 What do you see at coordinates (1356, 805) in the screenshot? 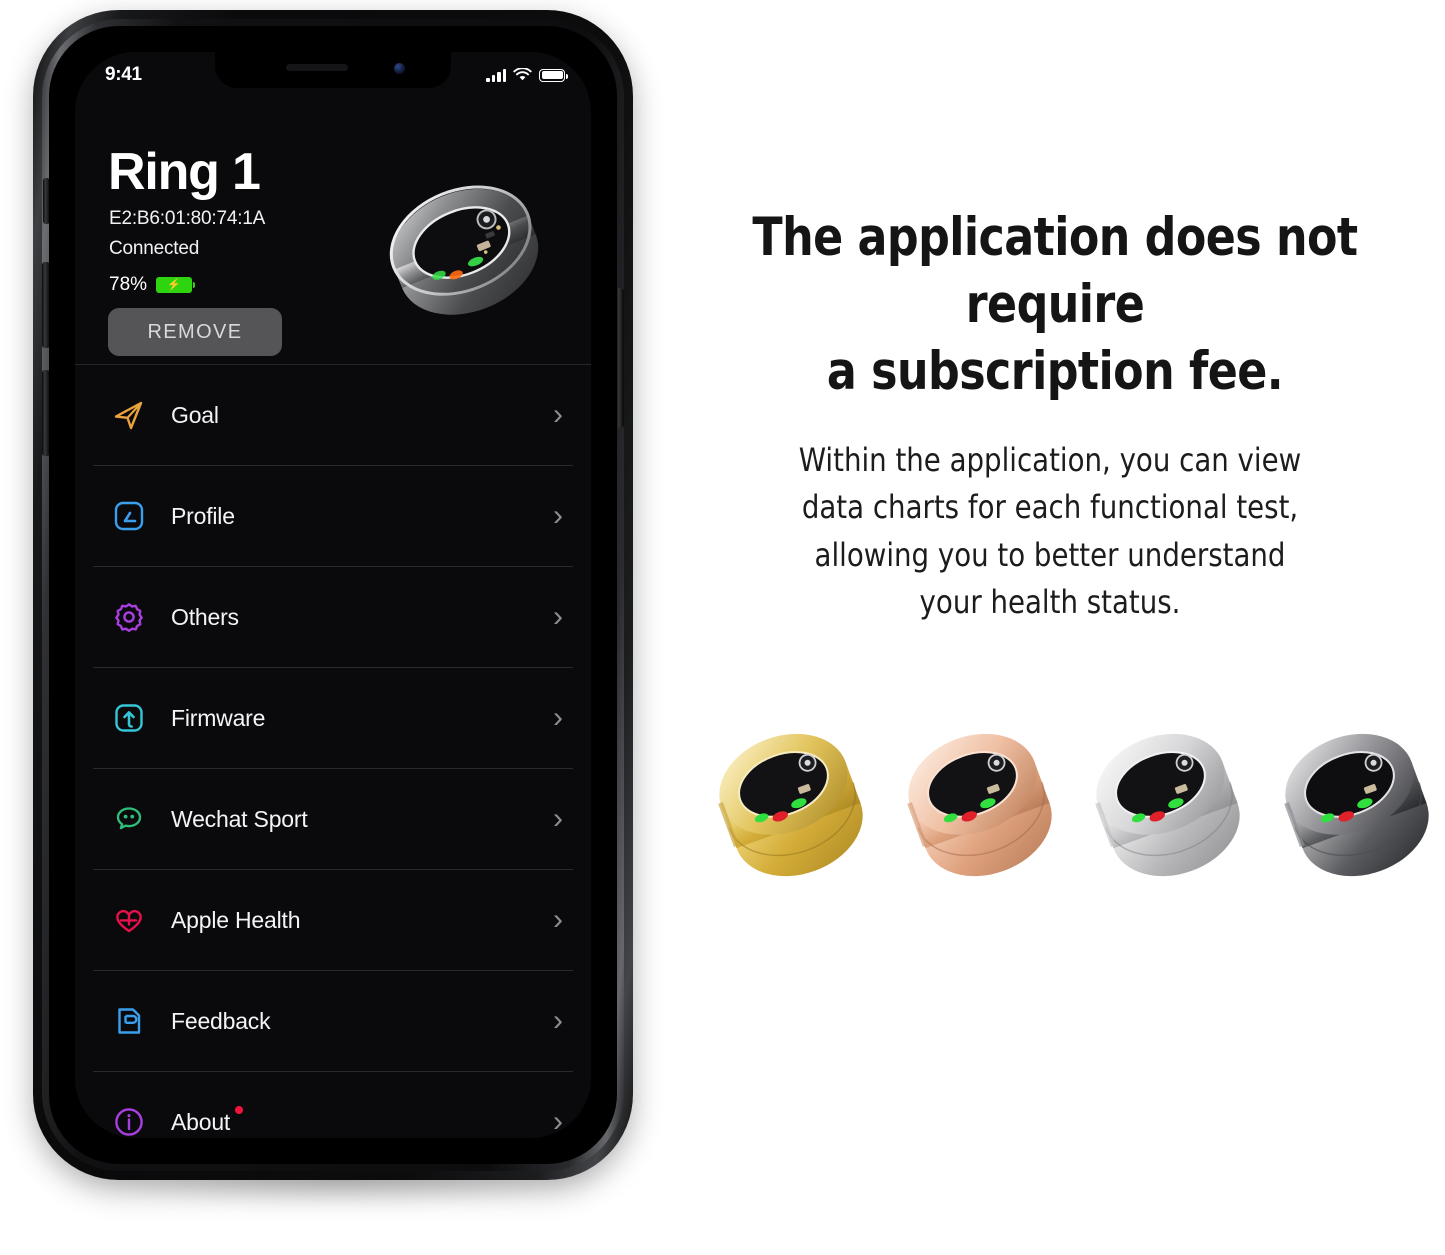
I see `ring-variant-black` at bounding box center [1356, 805].